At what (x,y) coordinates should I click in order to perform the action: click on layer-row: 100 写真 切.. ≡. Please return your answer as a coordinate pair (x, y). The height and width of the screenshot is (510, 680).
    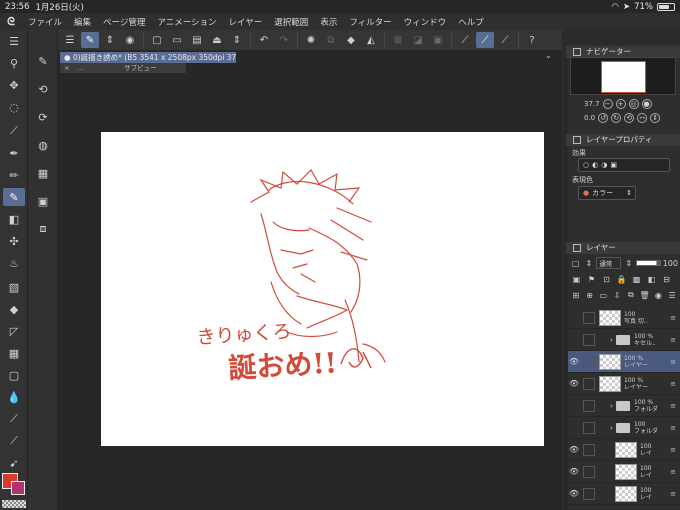
    Looking at the image, I should click on (624, 318).